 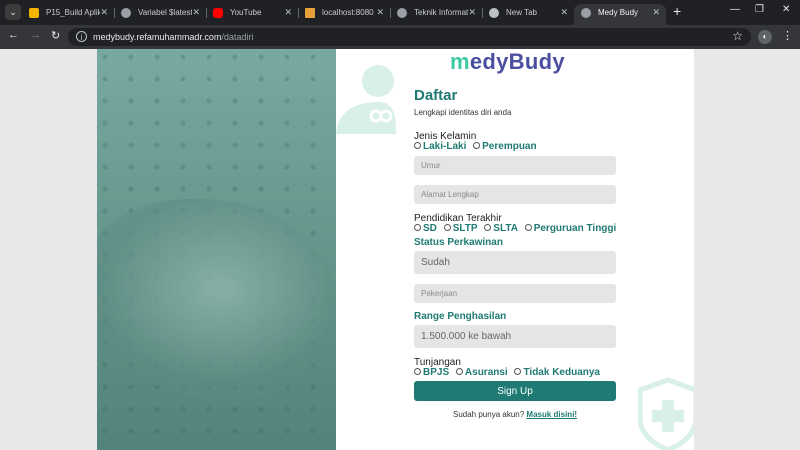 I want to click on browser-tab: YouTube ✕, so click(x=252, y=14).